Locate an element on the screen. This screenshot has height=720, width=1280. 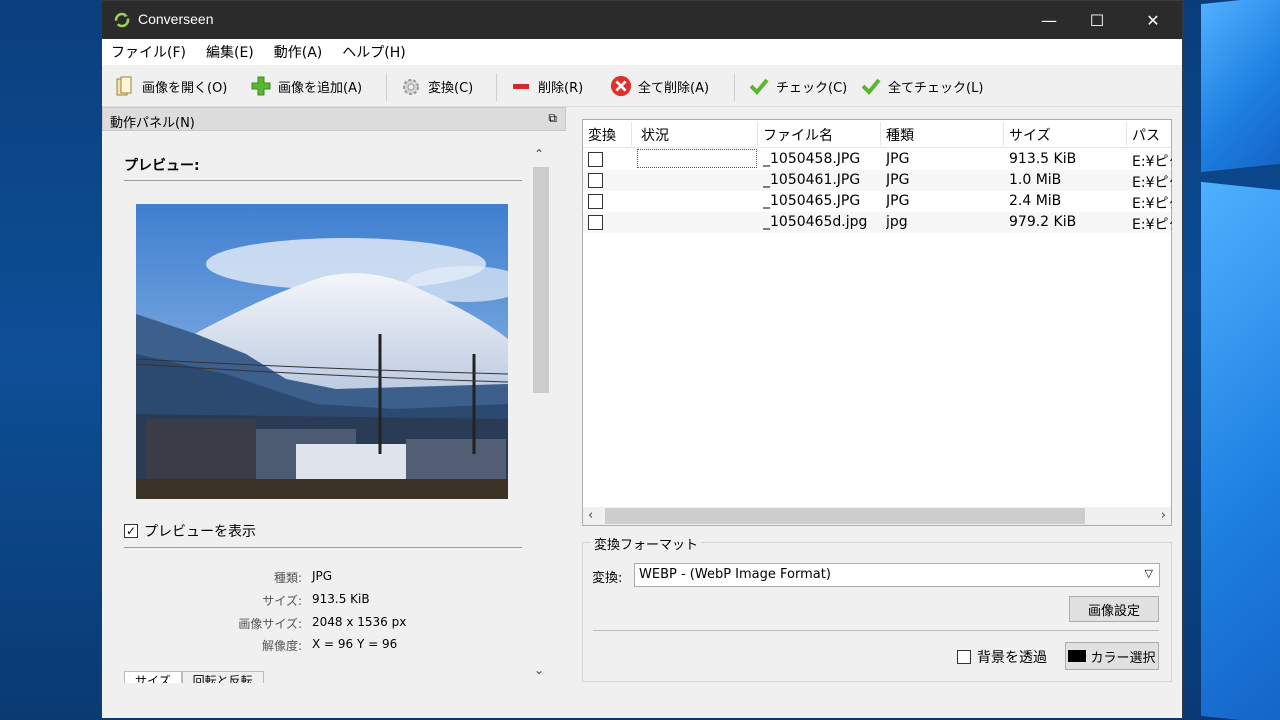
row-status is located at coordinates (697, 158).